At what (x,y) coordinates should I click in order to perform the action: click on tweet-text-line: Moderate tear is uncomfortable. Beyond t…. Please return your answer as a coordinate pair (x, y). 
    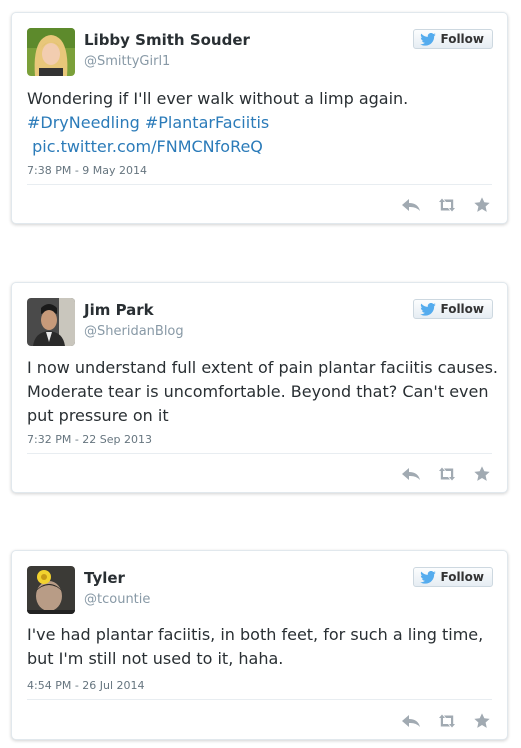
    Looking at the image, I should click on (258, 391).